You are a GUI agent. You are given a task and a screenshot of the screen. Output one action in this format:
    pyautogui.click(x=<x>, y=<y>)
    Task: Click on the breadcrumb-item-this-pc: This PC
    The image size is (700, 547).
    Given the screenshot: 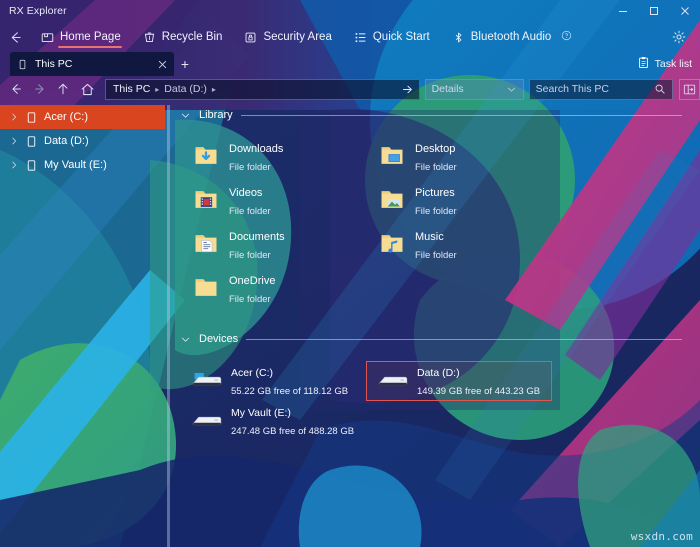 What is the action you would take?
    pyautogui.click(x=131, y=89)
    